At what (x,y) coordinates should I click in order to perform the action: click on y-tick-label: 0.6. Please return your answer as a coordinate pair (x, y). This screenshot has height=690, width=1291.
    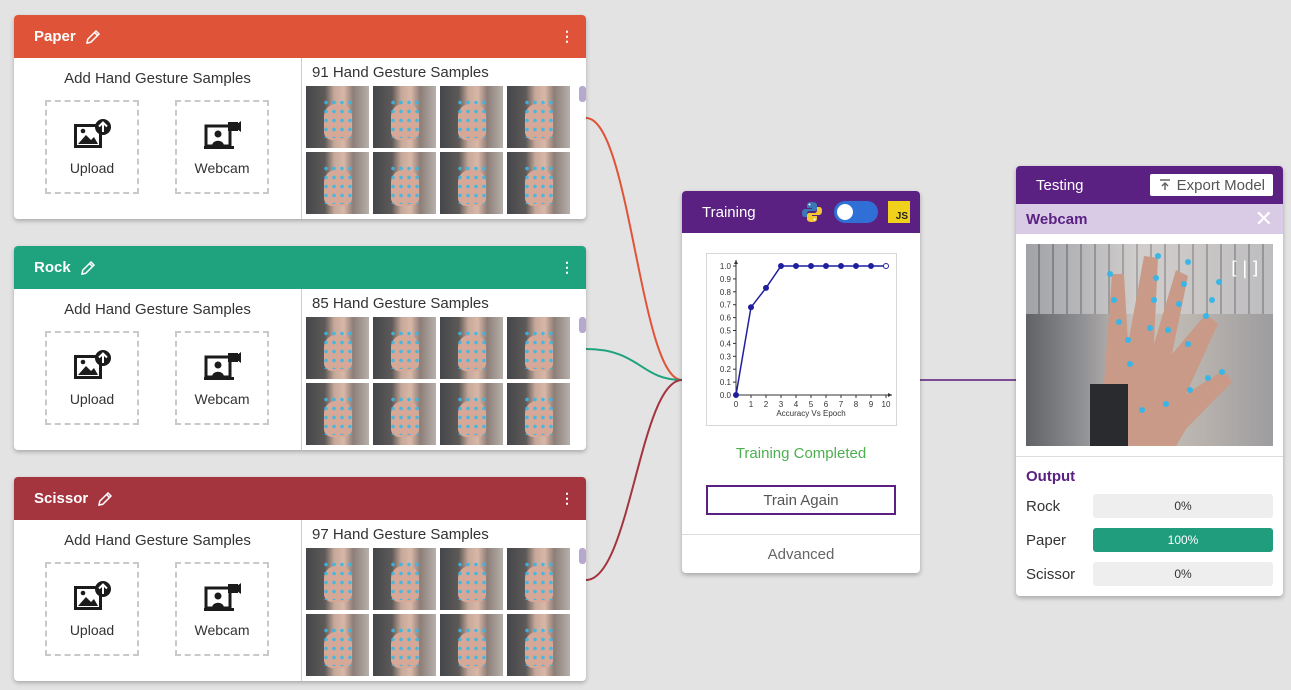
    Looking at the image, I should click on (726, 318).